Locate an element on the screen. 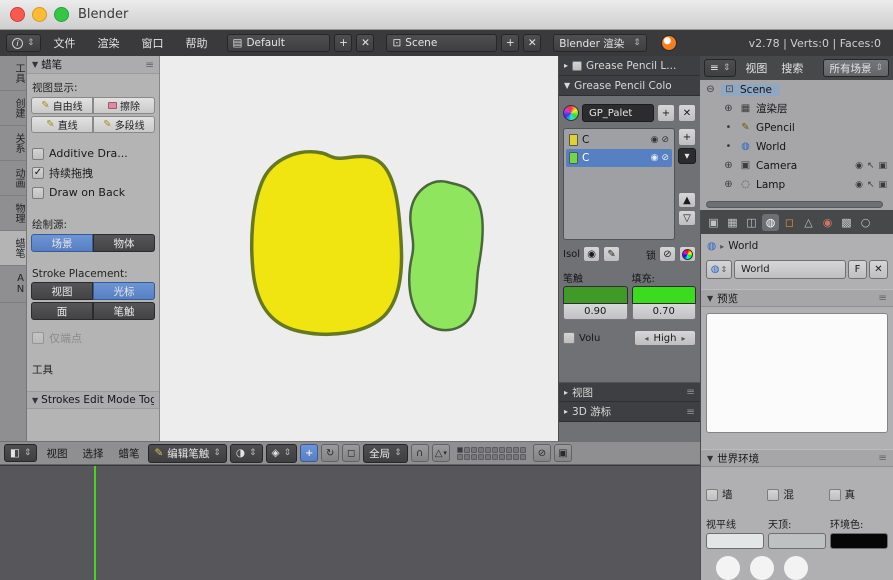 The width and height of the screenshot is (893, 580). add-scene-button: + is located at coordinates (510, 43).